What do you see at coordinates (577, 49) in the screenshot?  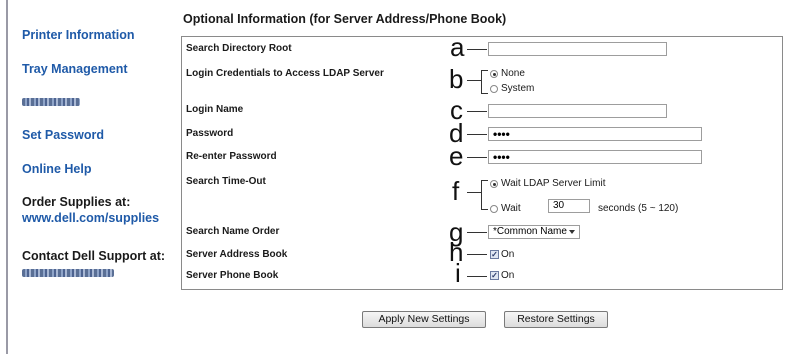 I see `search-directory-root-input` at bounding box center [577, 49].